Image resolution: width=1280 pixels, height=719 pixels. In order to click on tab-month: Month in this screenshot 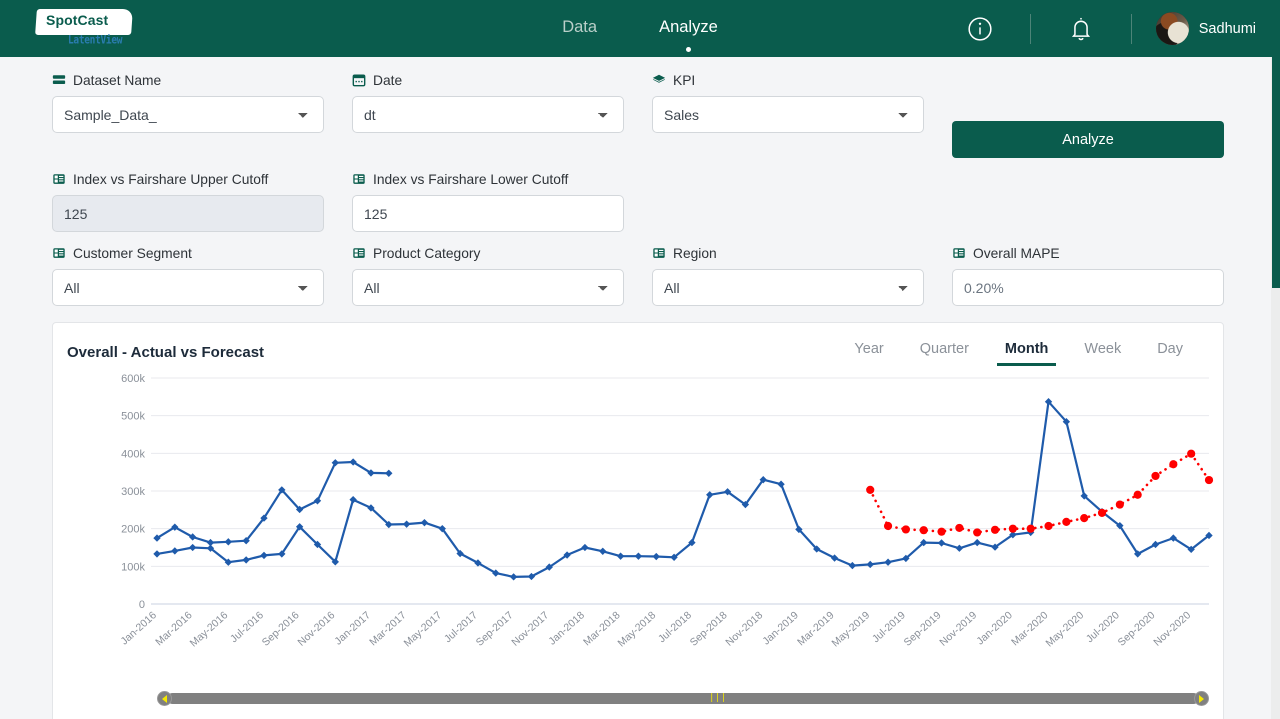, I will do `click(1026, 352)`.